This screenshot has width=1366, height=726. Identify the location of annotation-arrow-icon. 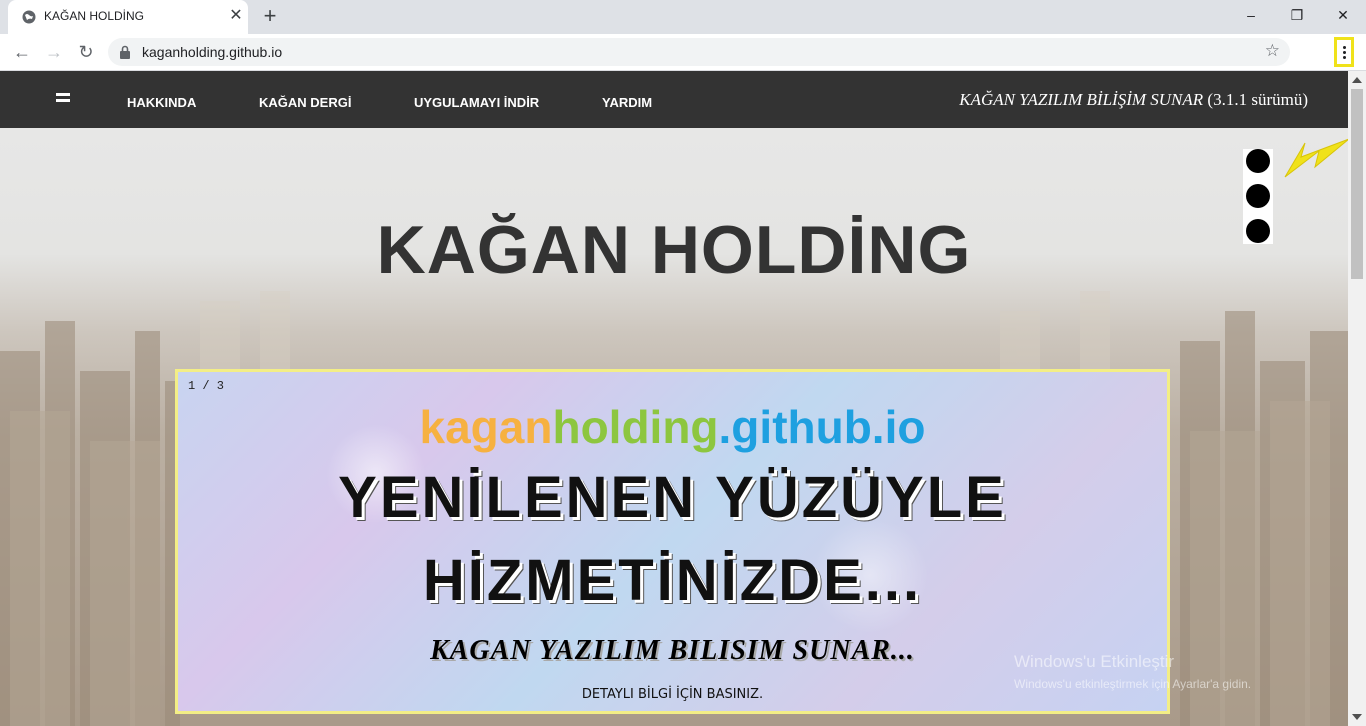
(1317, 158).